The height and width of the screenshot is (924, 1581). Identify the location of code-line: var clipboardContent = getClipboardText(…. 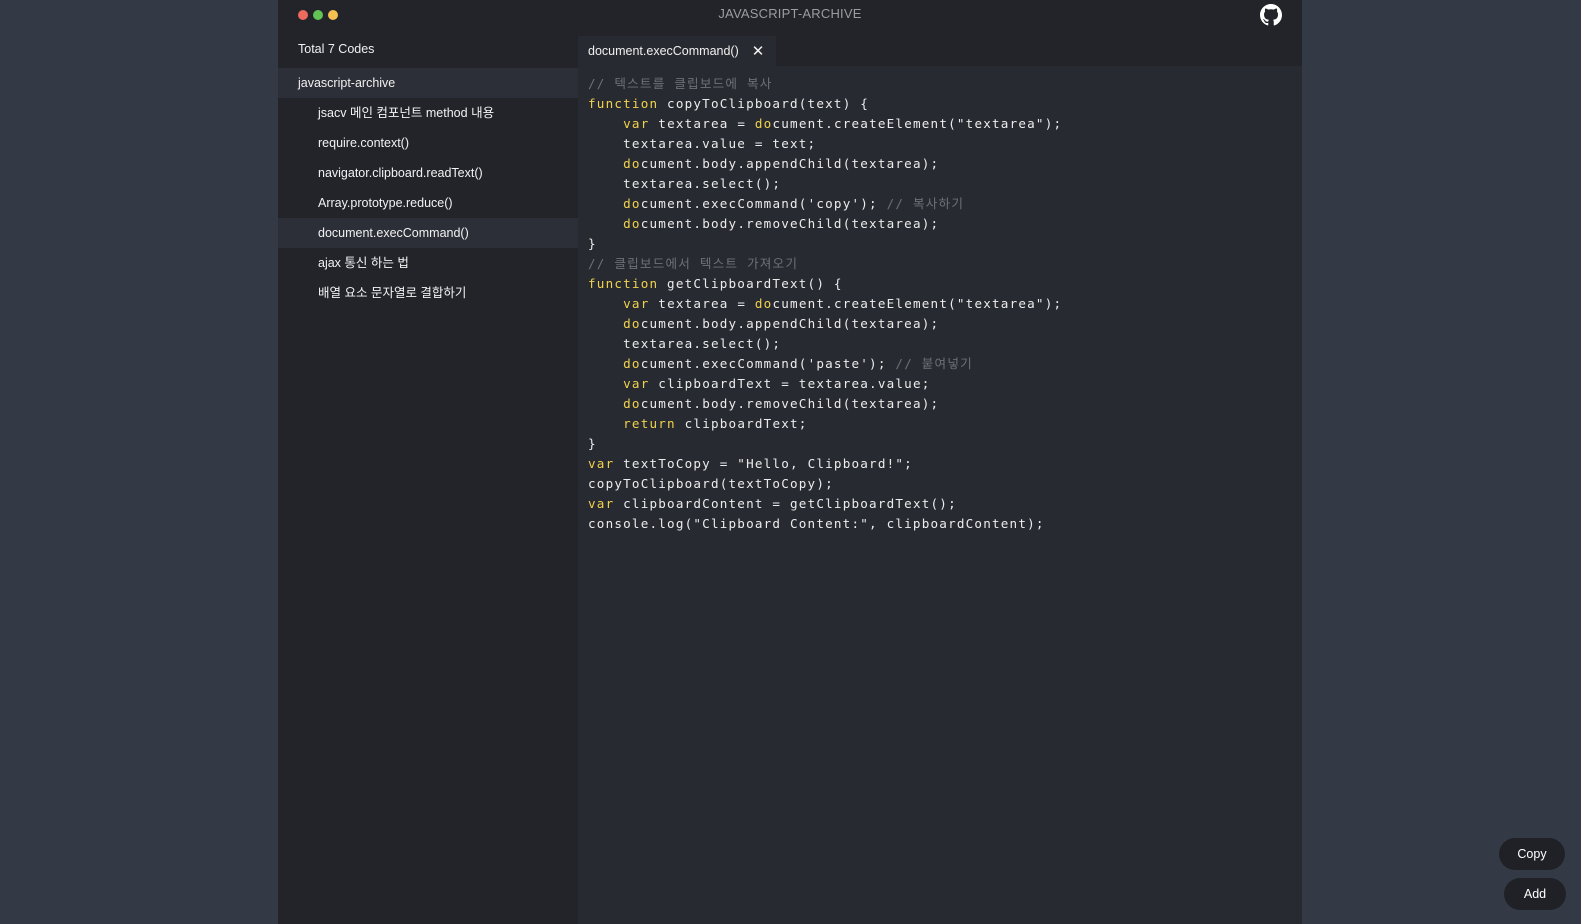
(945, 504).